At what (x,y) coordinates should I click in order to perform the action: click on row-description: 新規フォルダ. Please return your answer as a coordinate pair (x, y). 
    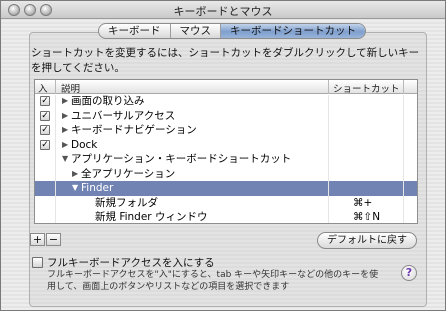
    Looking at the image, I should click on (126, 202).